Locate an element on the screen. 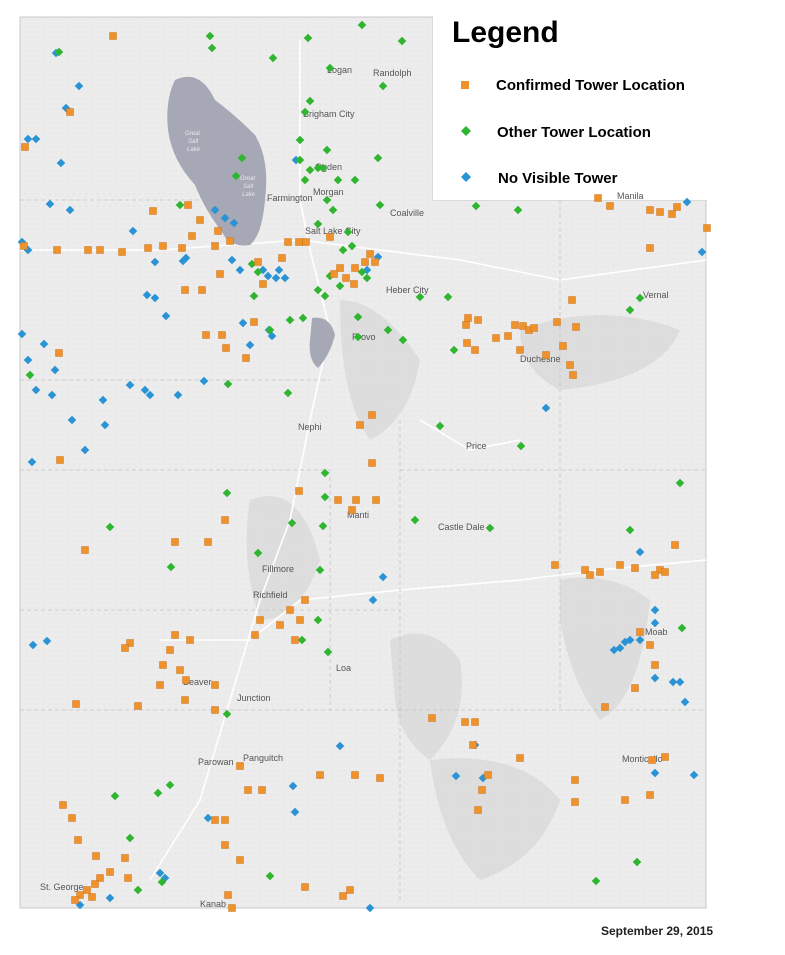 This screenshot has width=785, height=955. legend-other-label: Other Tower Location is located at coordinates (574, 132).